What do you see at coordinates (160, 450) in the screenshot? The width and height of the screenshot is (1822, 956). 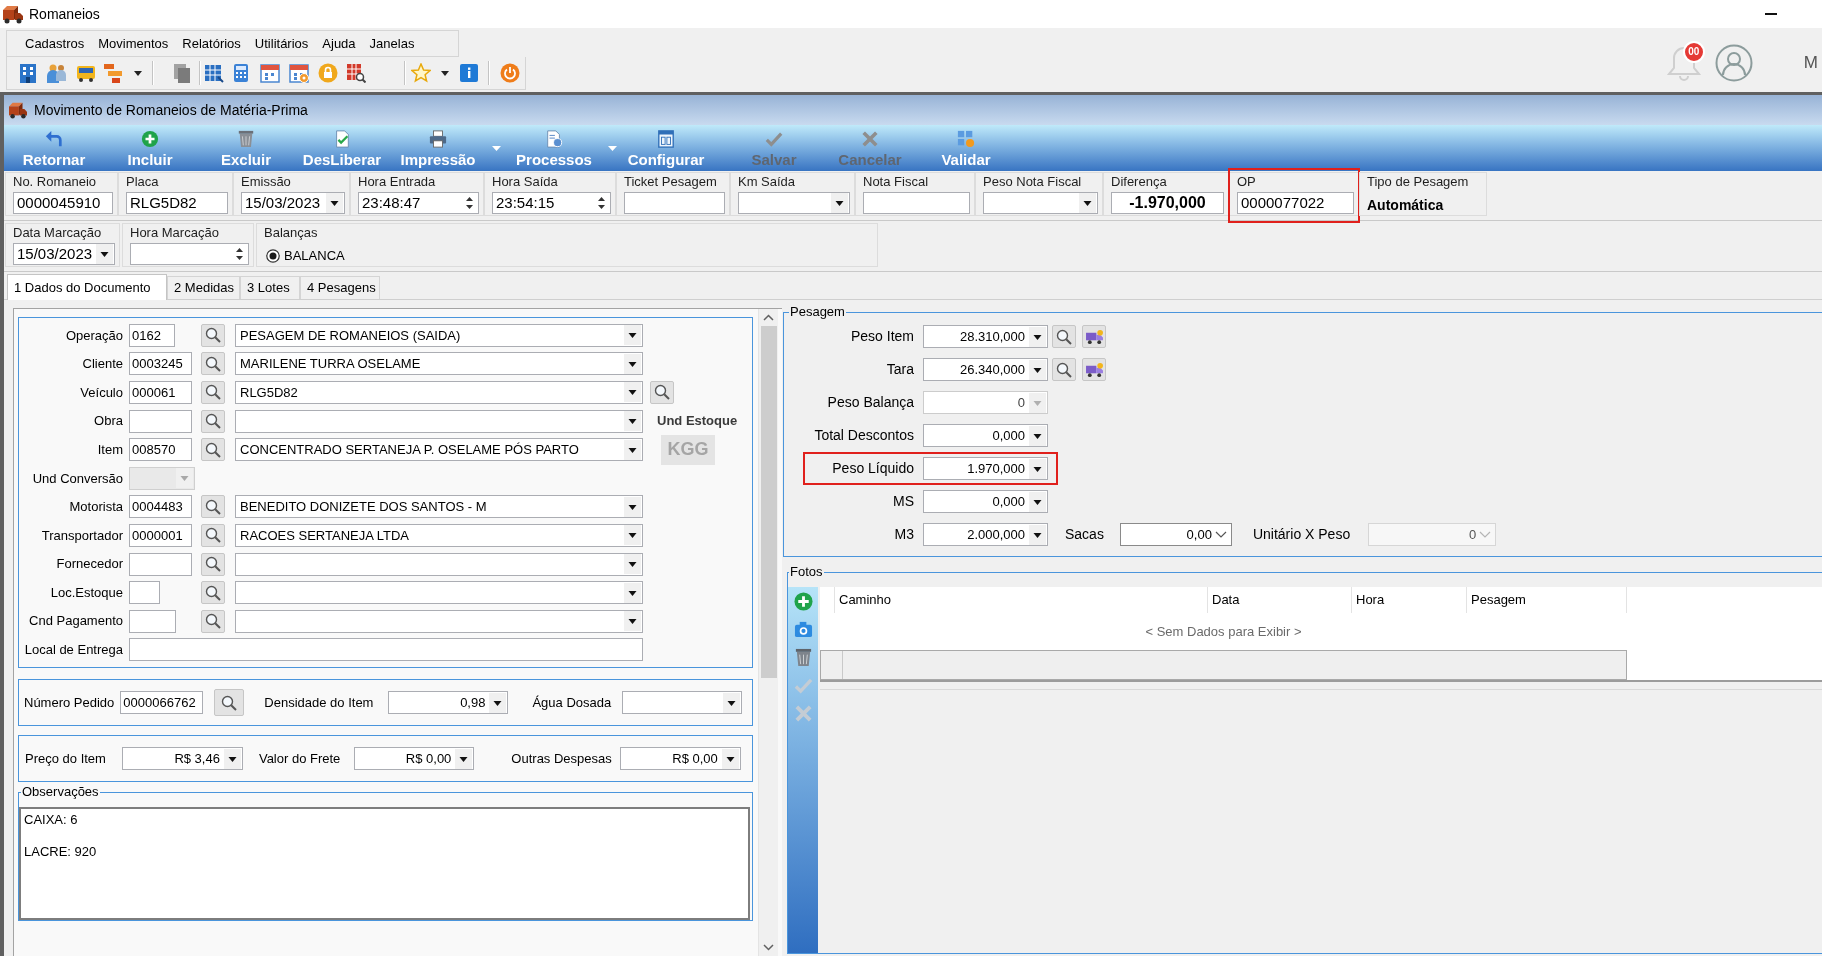 I see `code-field: 008570` at bounding box center [160, 450].